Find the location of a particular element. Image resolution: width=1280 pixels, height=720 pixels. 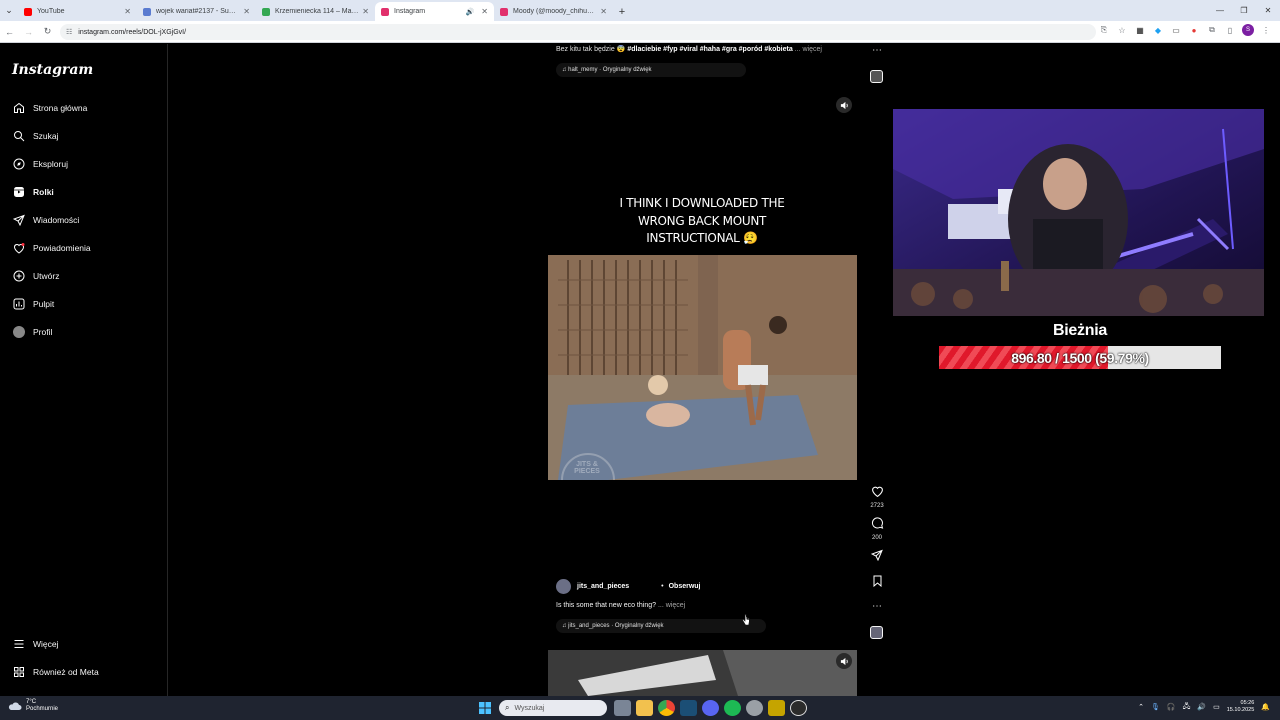

browser-tab: Krzemieniecka 114 – Mapy Goo✕ is located at coordinates (315, 11).